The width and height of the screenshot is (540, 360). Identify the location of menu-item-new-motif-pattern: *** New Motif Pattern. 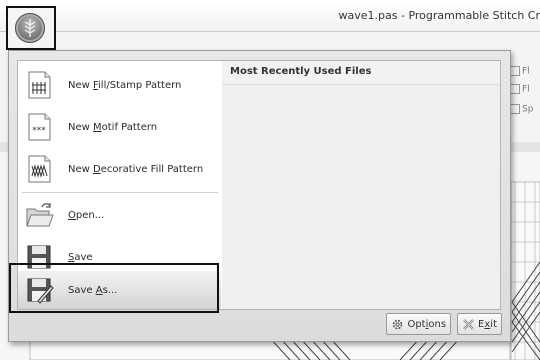
(119, 127).